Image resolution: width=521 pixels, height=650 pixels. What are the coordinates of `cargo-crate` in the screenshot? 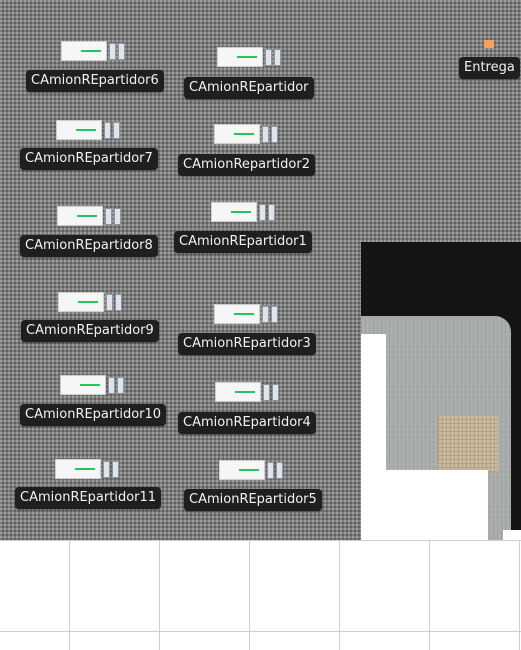 It's located at (468, 444).